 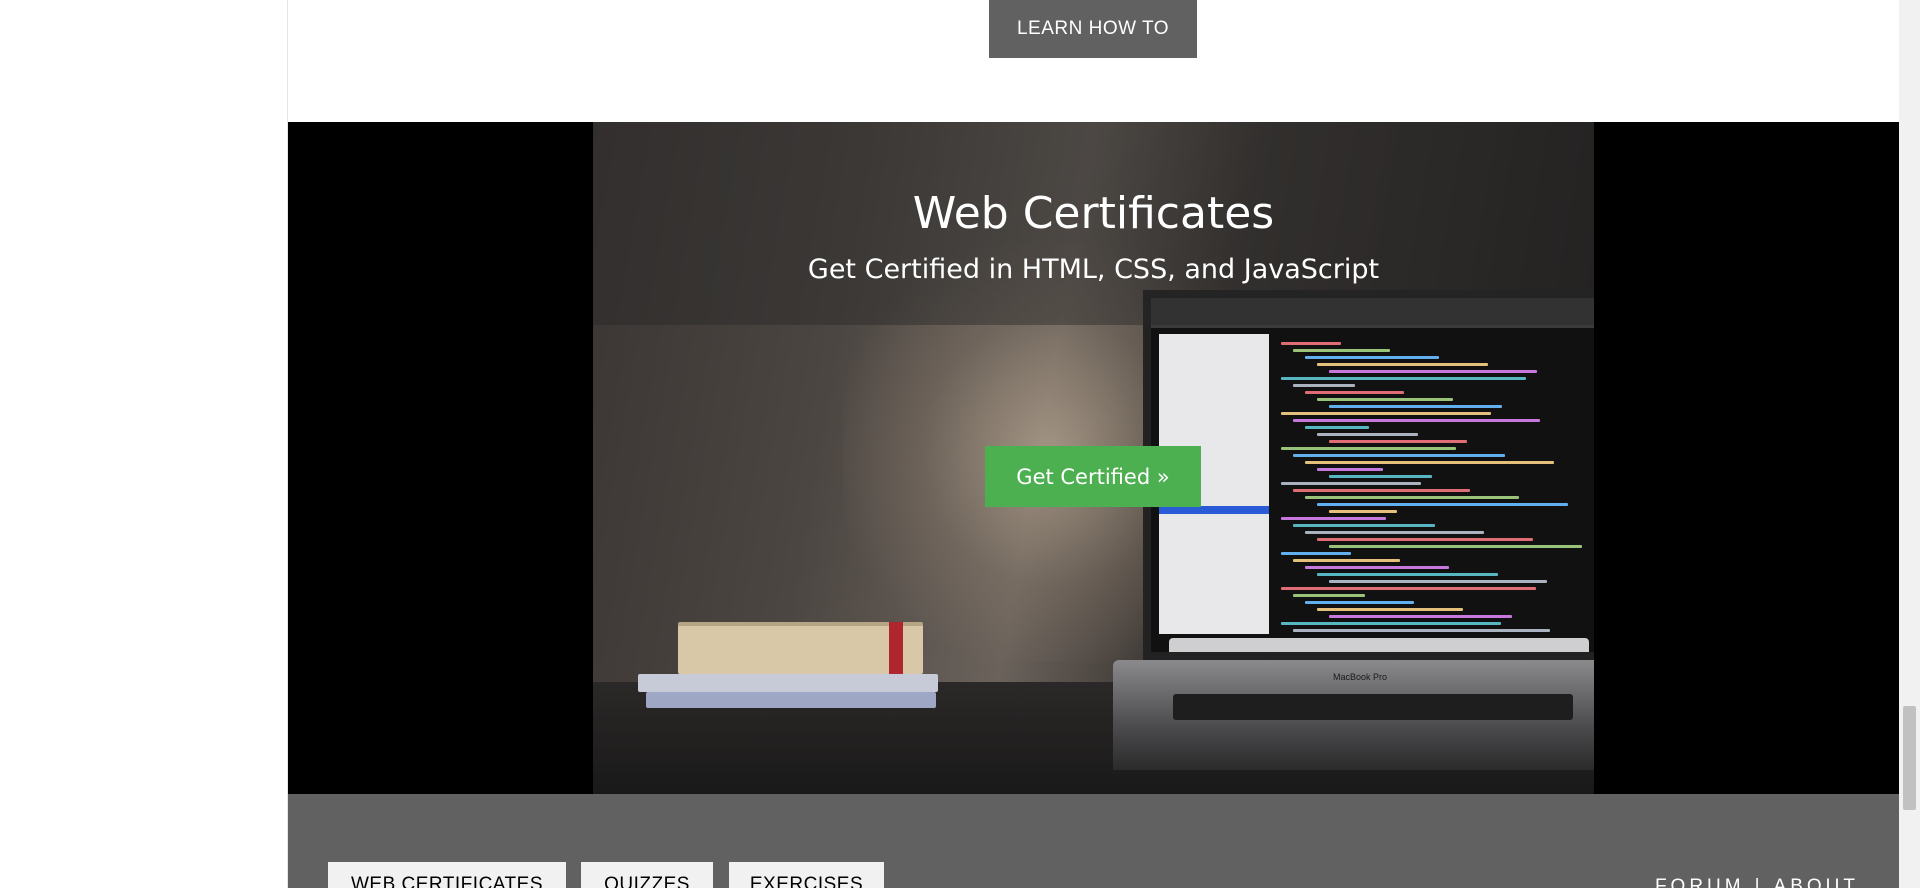 What do you see at coordinates (1214, 510) in the screenshot?
I see `file-tree-selection` at bounding box center [1214, 510].